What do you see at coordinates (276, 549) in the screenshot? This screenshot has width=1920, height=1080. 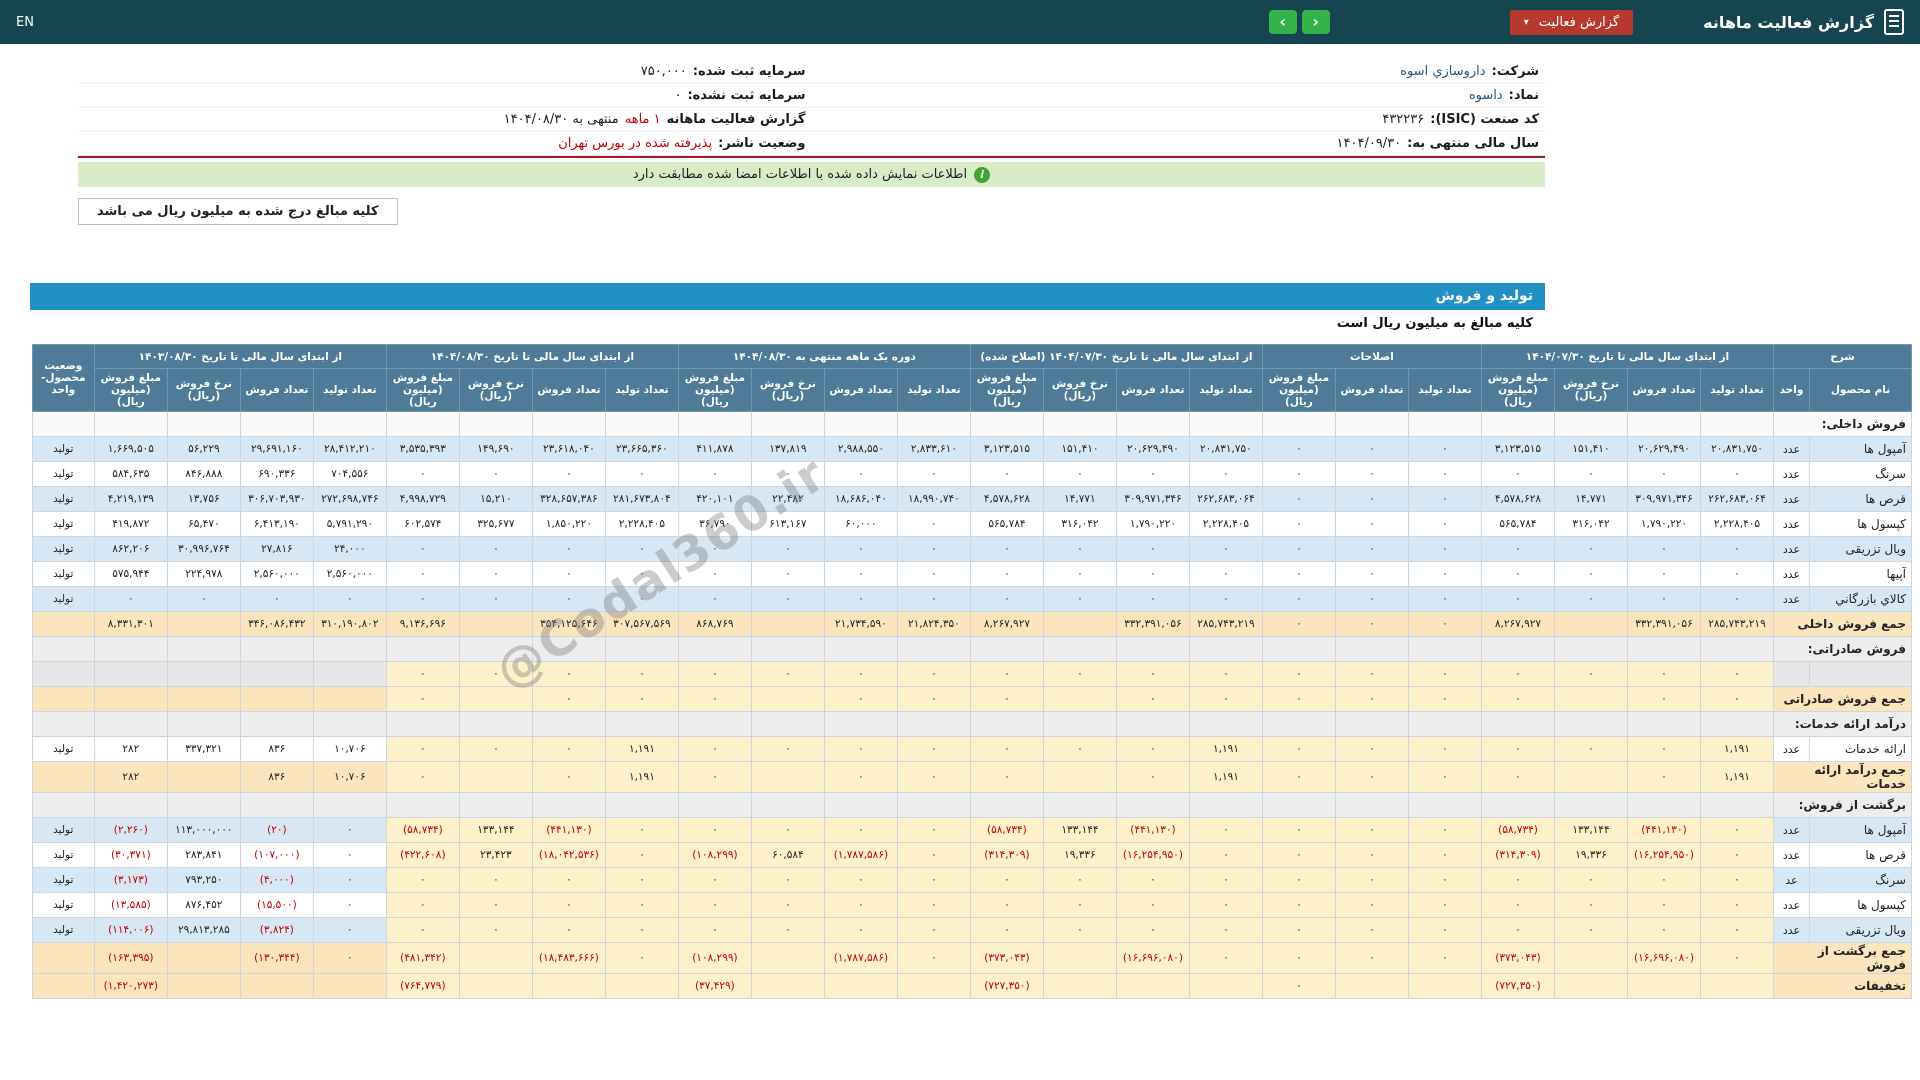 I see `value-cell: ۲۷,۸۱۶` at bounding box center [276, 549].